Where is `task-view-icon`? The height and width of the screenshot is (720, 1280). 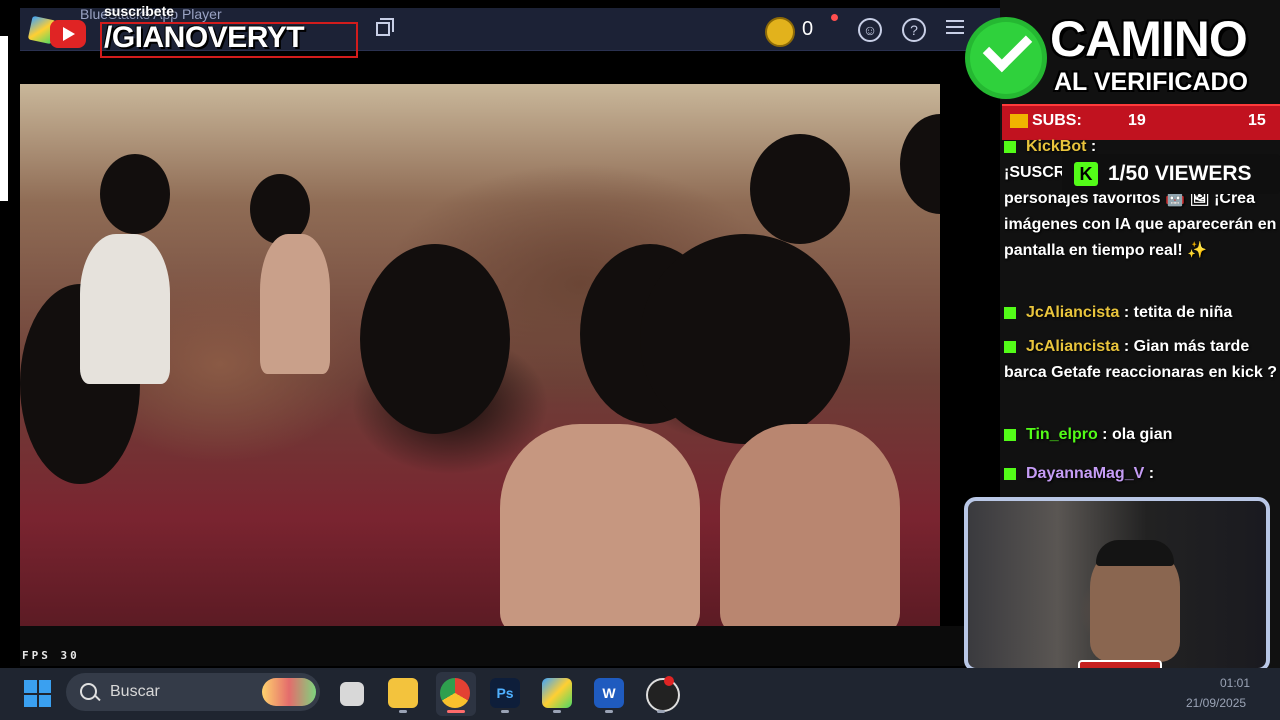
task-view-icon is located at coordinates (352, 694).